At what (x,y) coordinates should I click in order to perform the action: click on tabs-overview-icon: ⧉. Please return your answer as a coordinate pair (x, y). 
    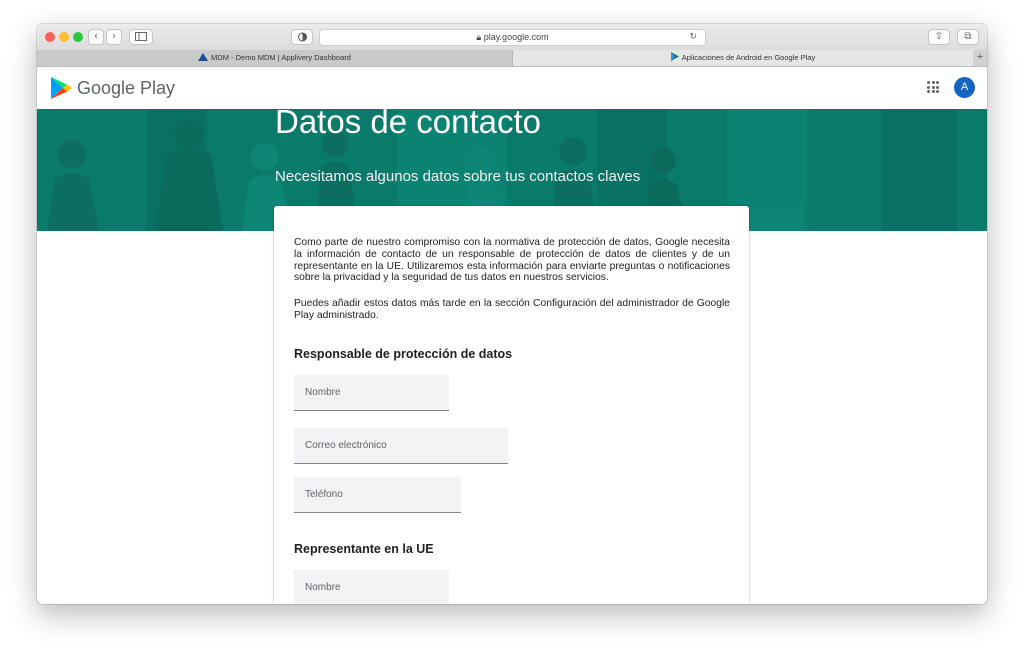
    Looking at the image, I should click on (968, 36).